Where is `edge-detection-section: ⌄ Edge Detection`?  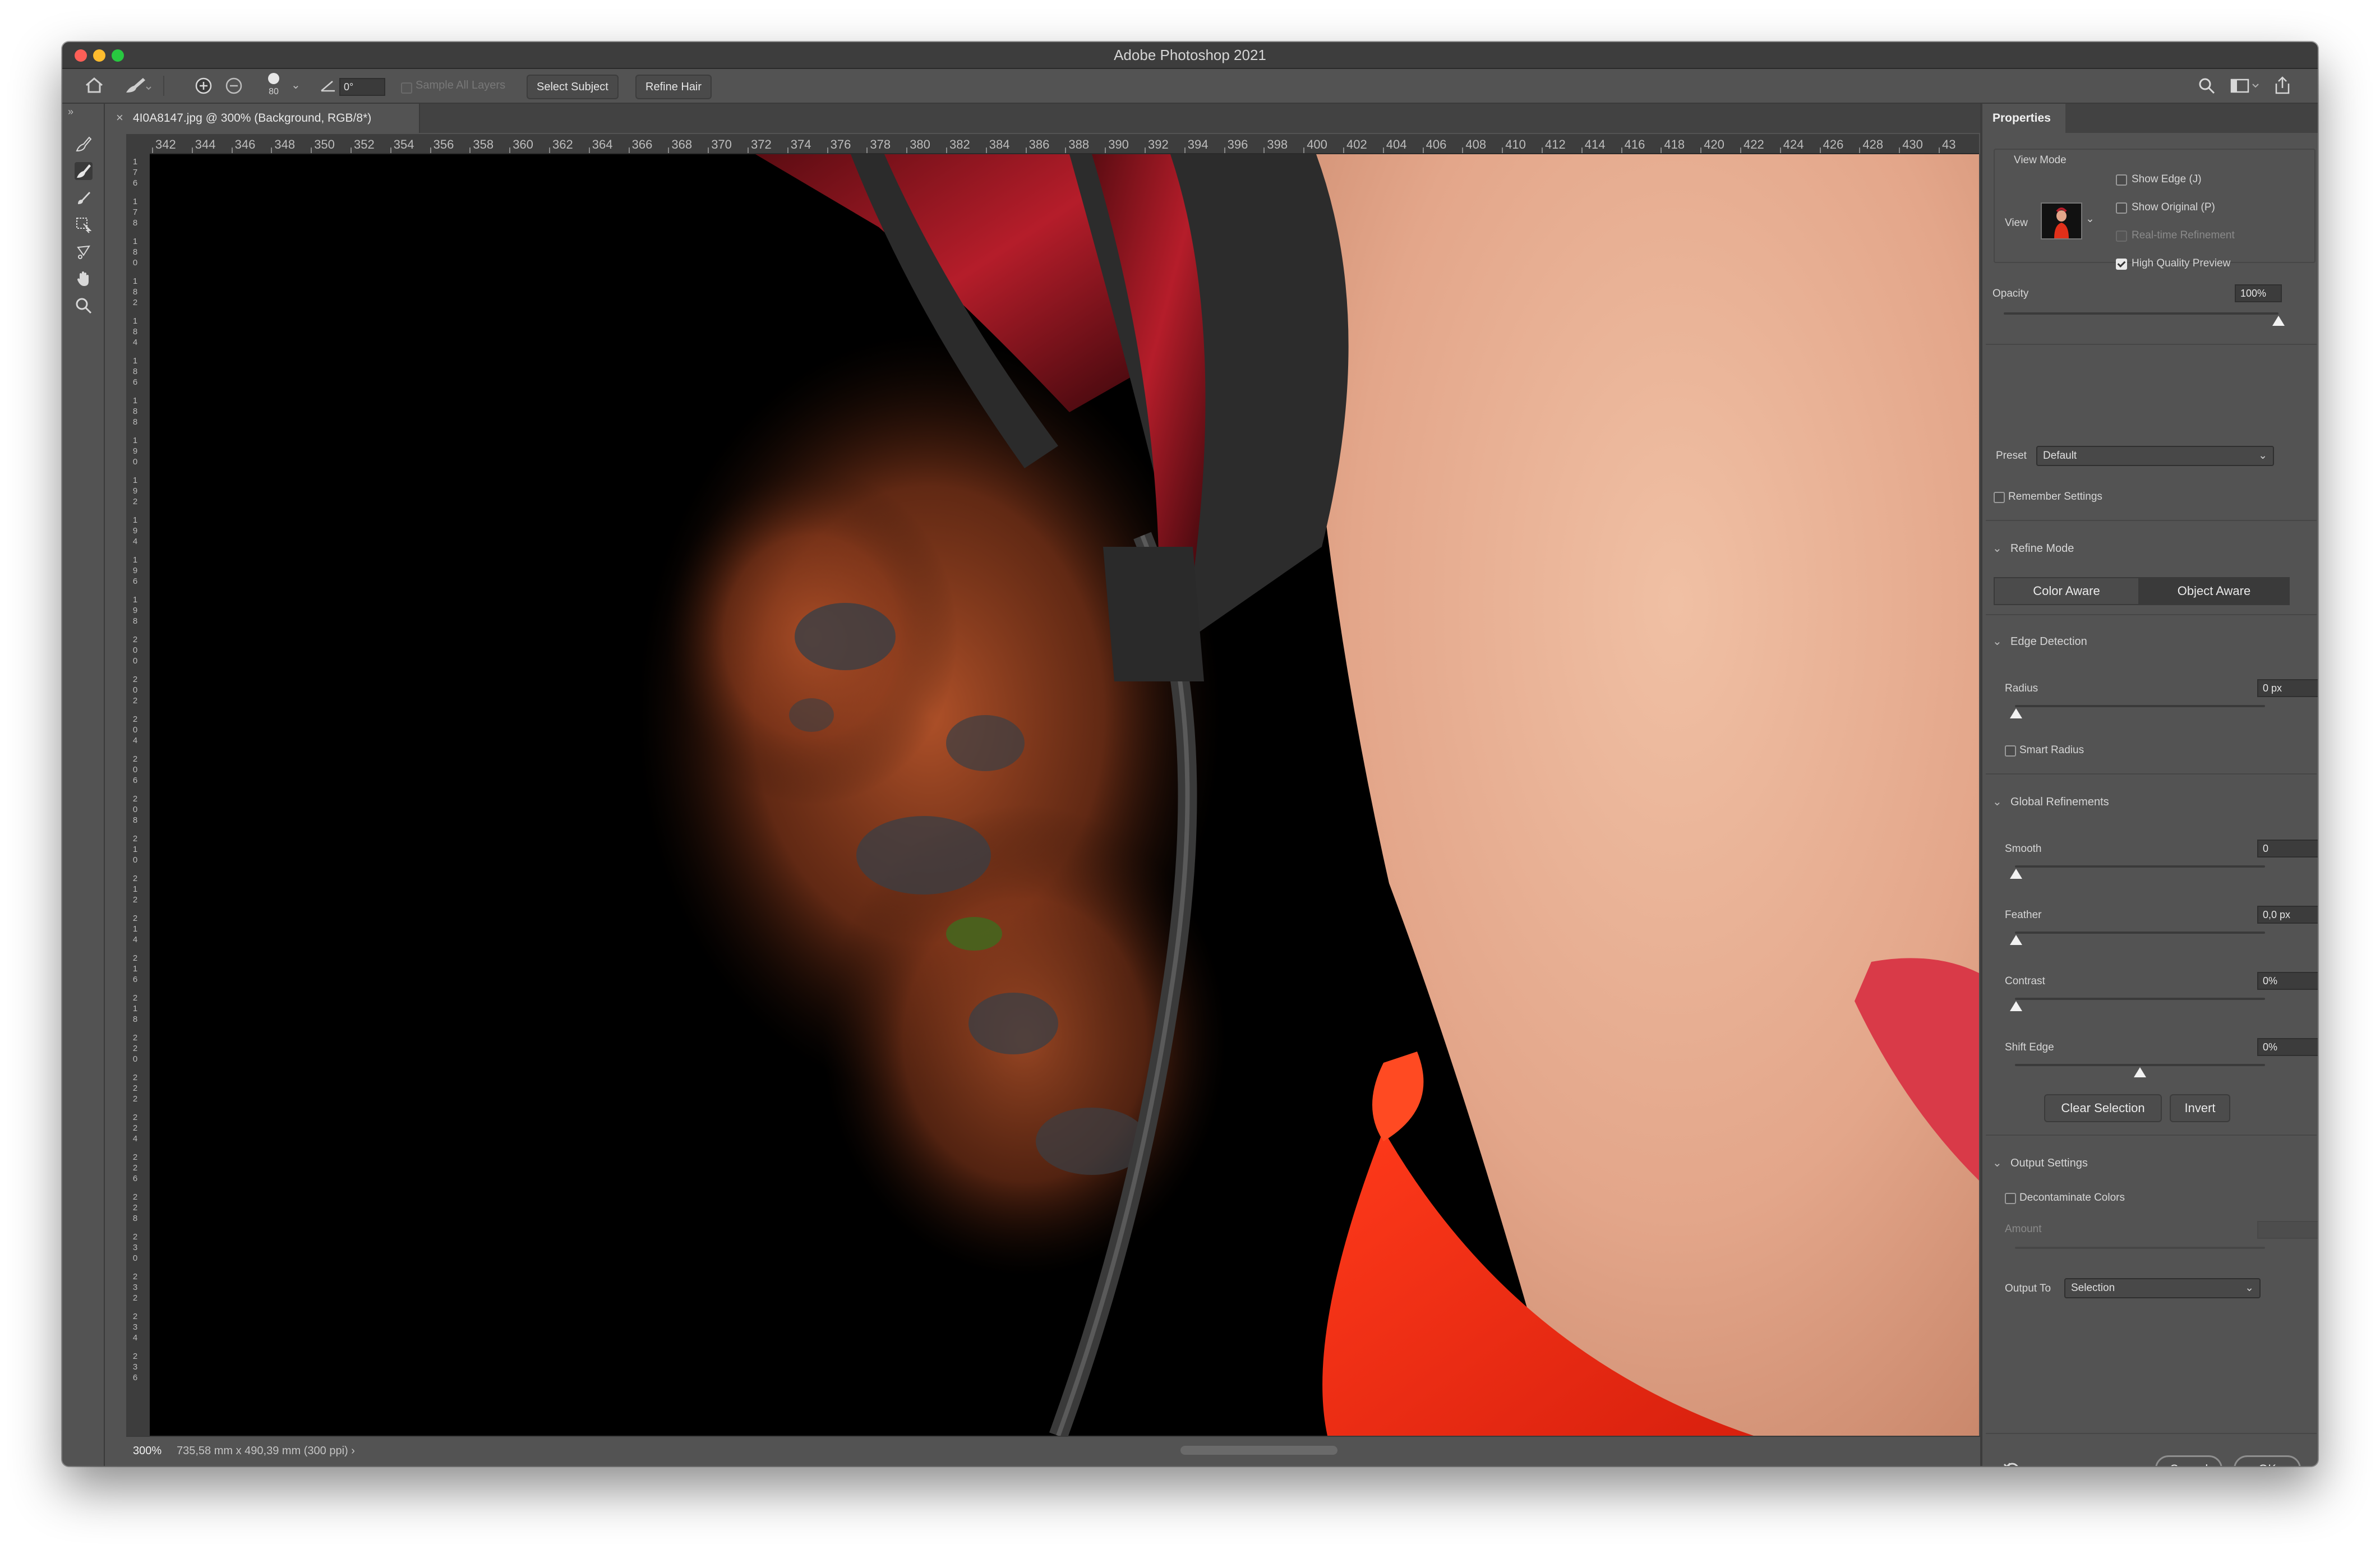
edge-detection-section: ⌄ Edge Detection is located at coordinates (2039, 641).